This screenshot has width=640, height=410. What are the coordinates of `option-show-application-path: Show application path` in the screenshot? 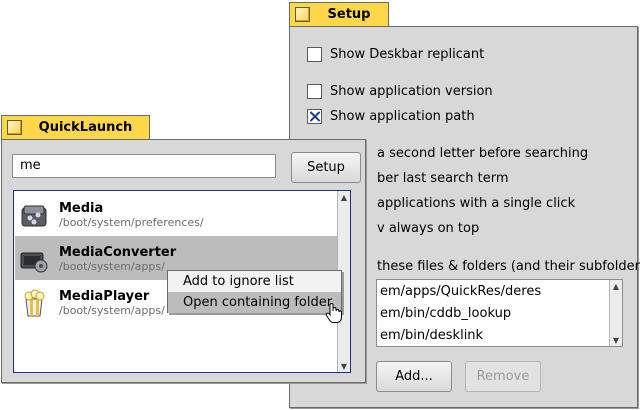 It's located at (391, 116).